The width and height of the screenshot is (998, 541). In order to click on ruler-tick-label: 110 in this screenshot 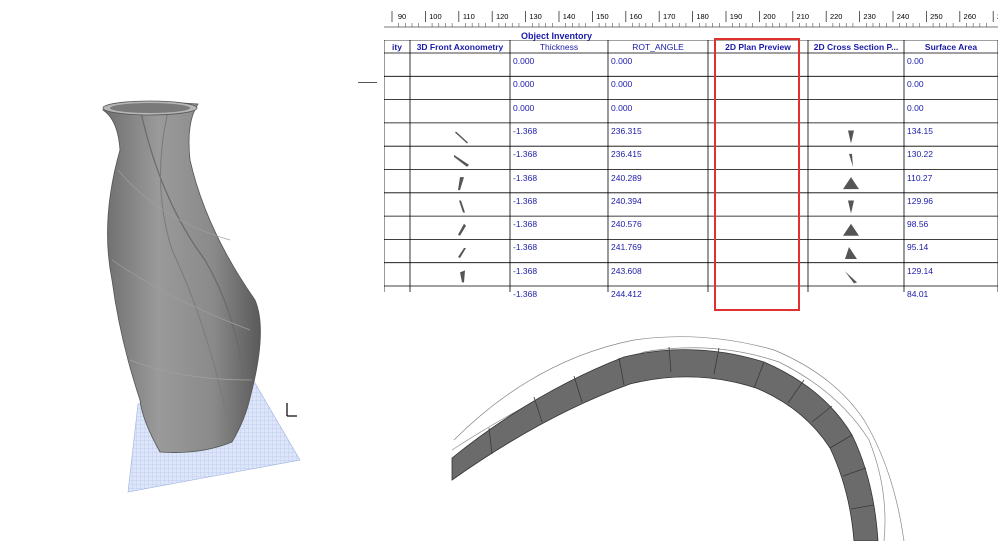, I will do `click(469, 16)`.